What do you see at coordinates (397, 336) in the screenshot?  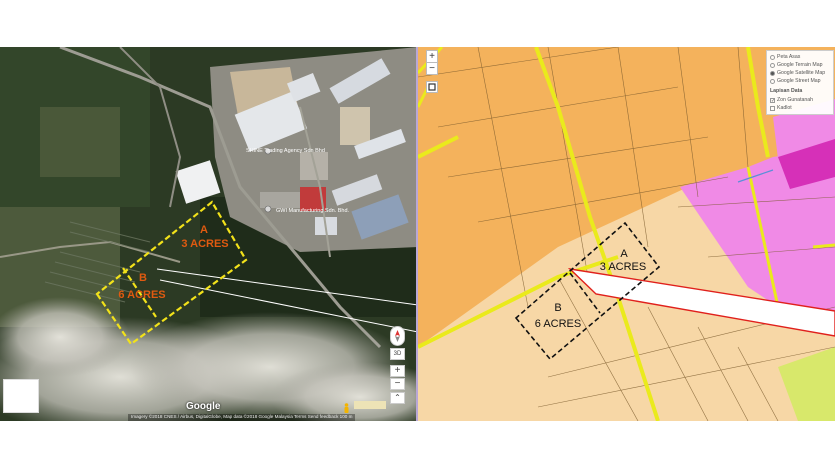 I see `compass-icon` at bounding box center [397, 336].